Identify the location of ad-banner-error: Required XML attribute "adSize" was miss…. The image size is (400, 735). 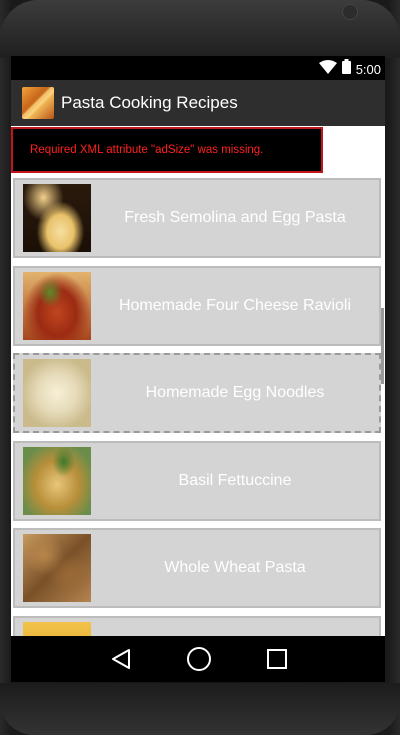
(167, 150).